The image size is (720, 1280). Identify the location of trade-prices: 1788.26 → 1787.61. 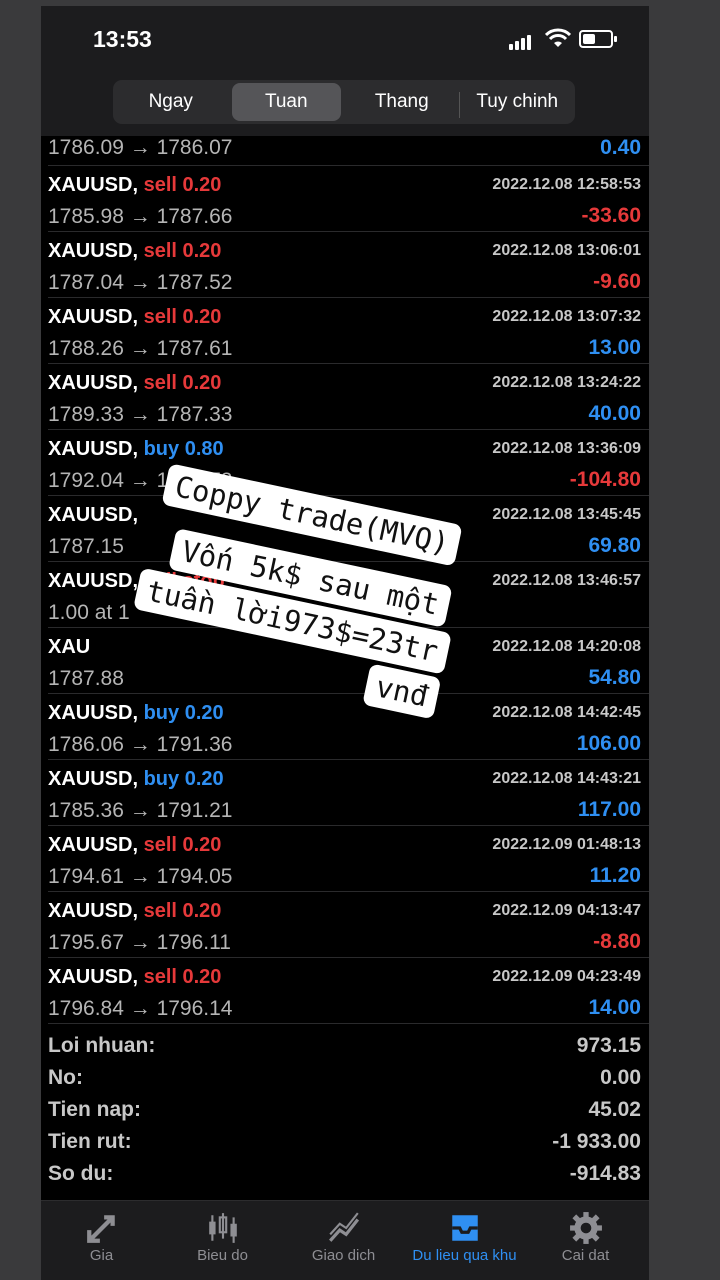
(140, 348).